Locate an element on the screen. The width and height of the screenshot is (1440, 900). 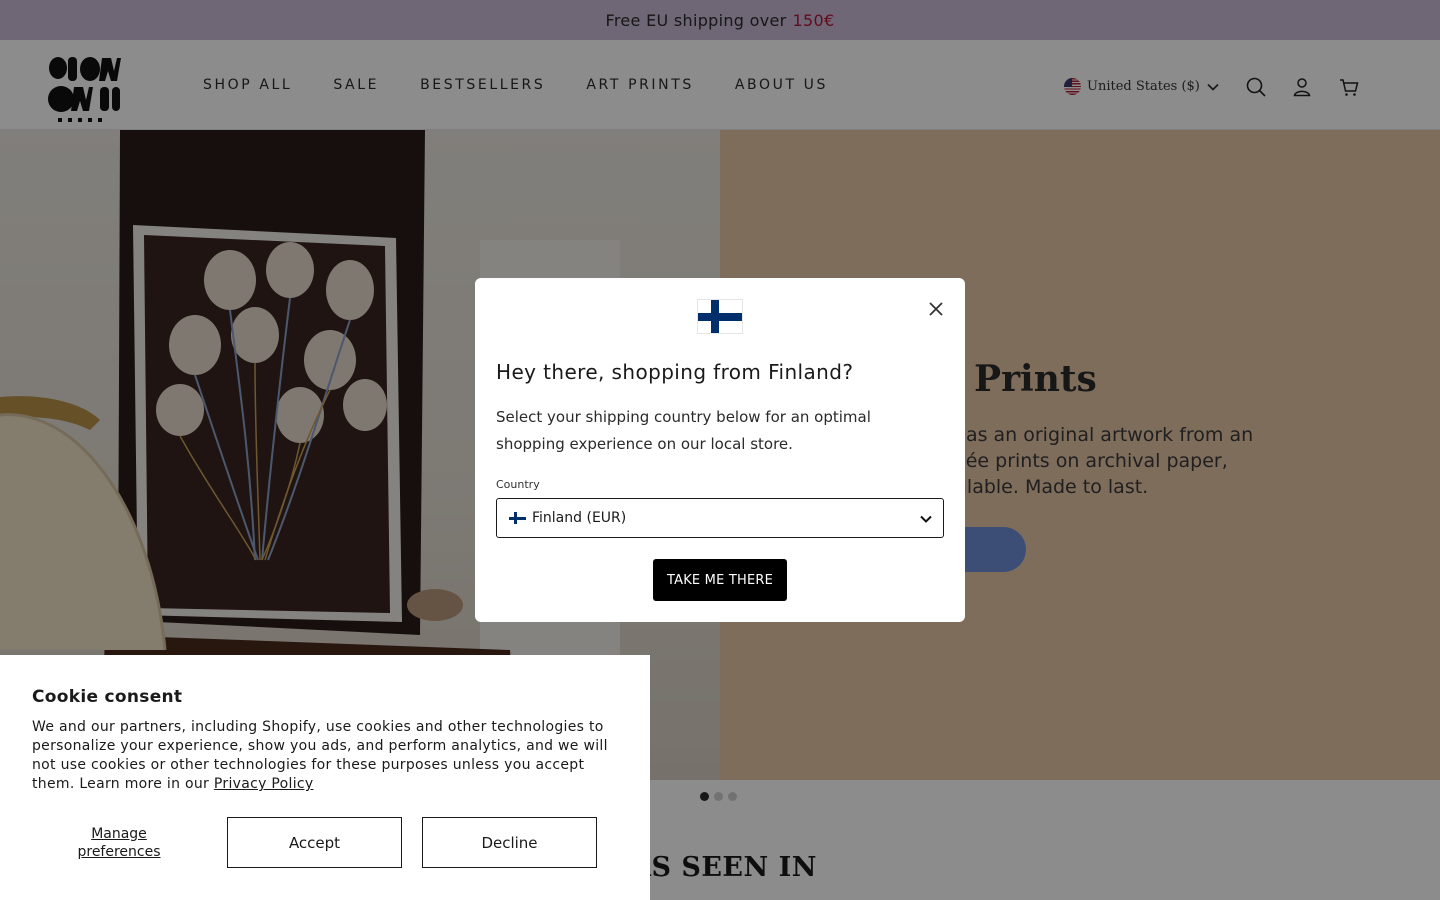
country-select: Finland (EUR) is located at coordinates (720, 518).